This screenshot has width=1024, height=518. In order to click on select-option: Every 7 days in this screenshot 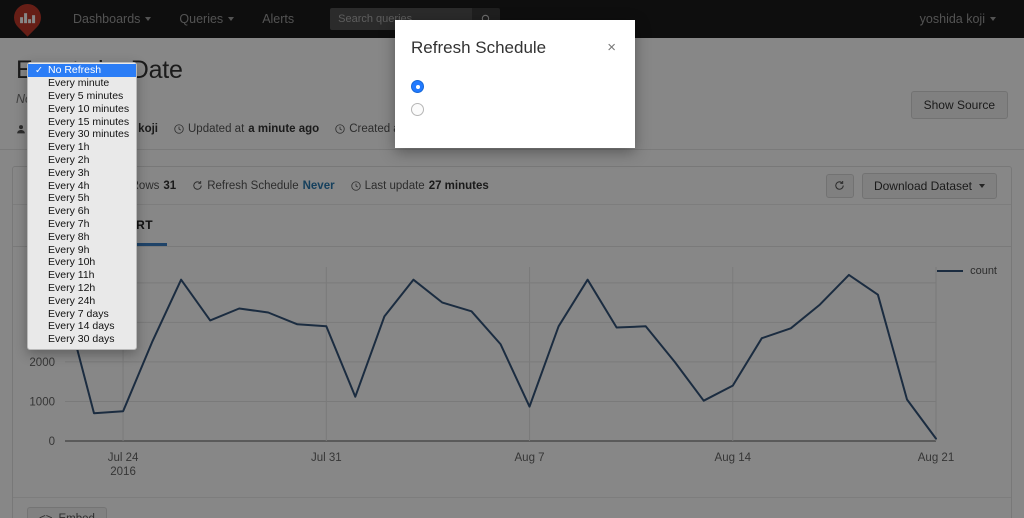, I will do `click(82, 313)`.